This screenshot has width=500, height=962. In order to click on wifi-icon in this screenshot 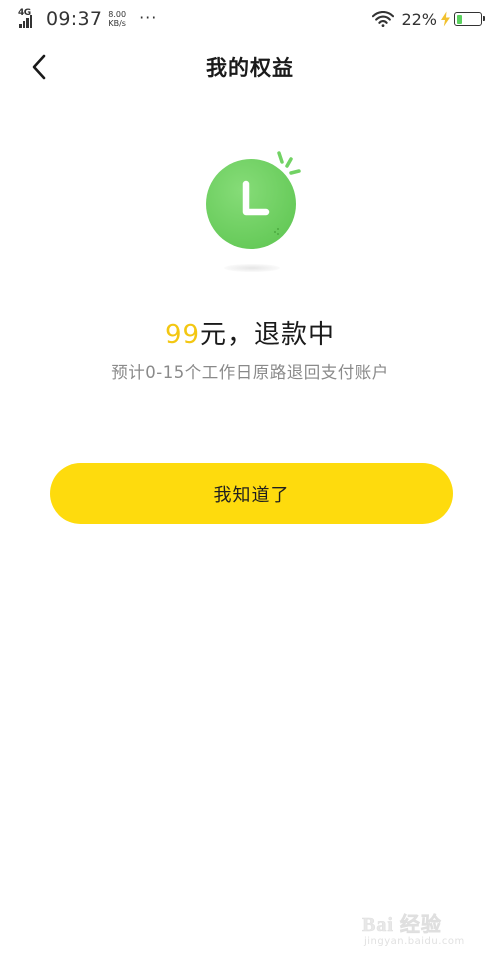, I will do `click(383, 19)`.